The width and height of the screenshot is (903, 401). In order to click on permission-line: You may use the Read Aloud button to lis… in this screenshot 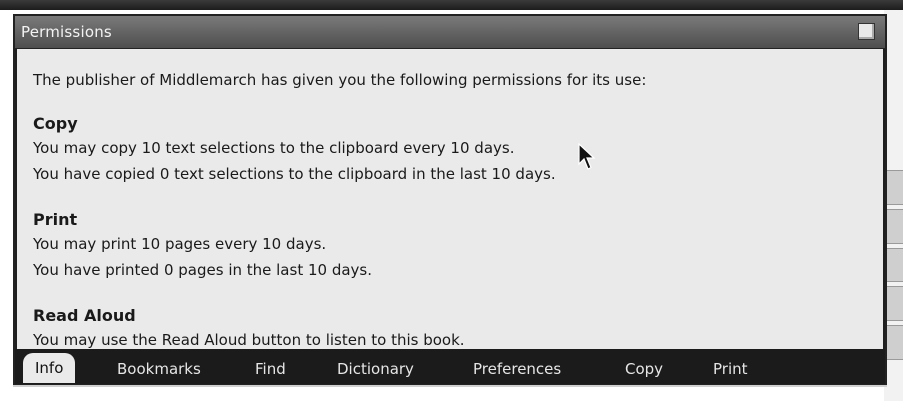, I will do `click(249, 340)`.